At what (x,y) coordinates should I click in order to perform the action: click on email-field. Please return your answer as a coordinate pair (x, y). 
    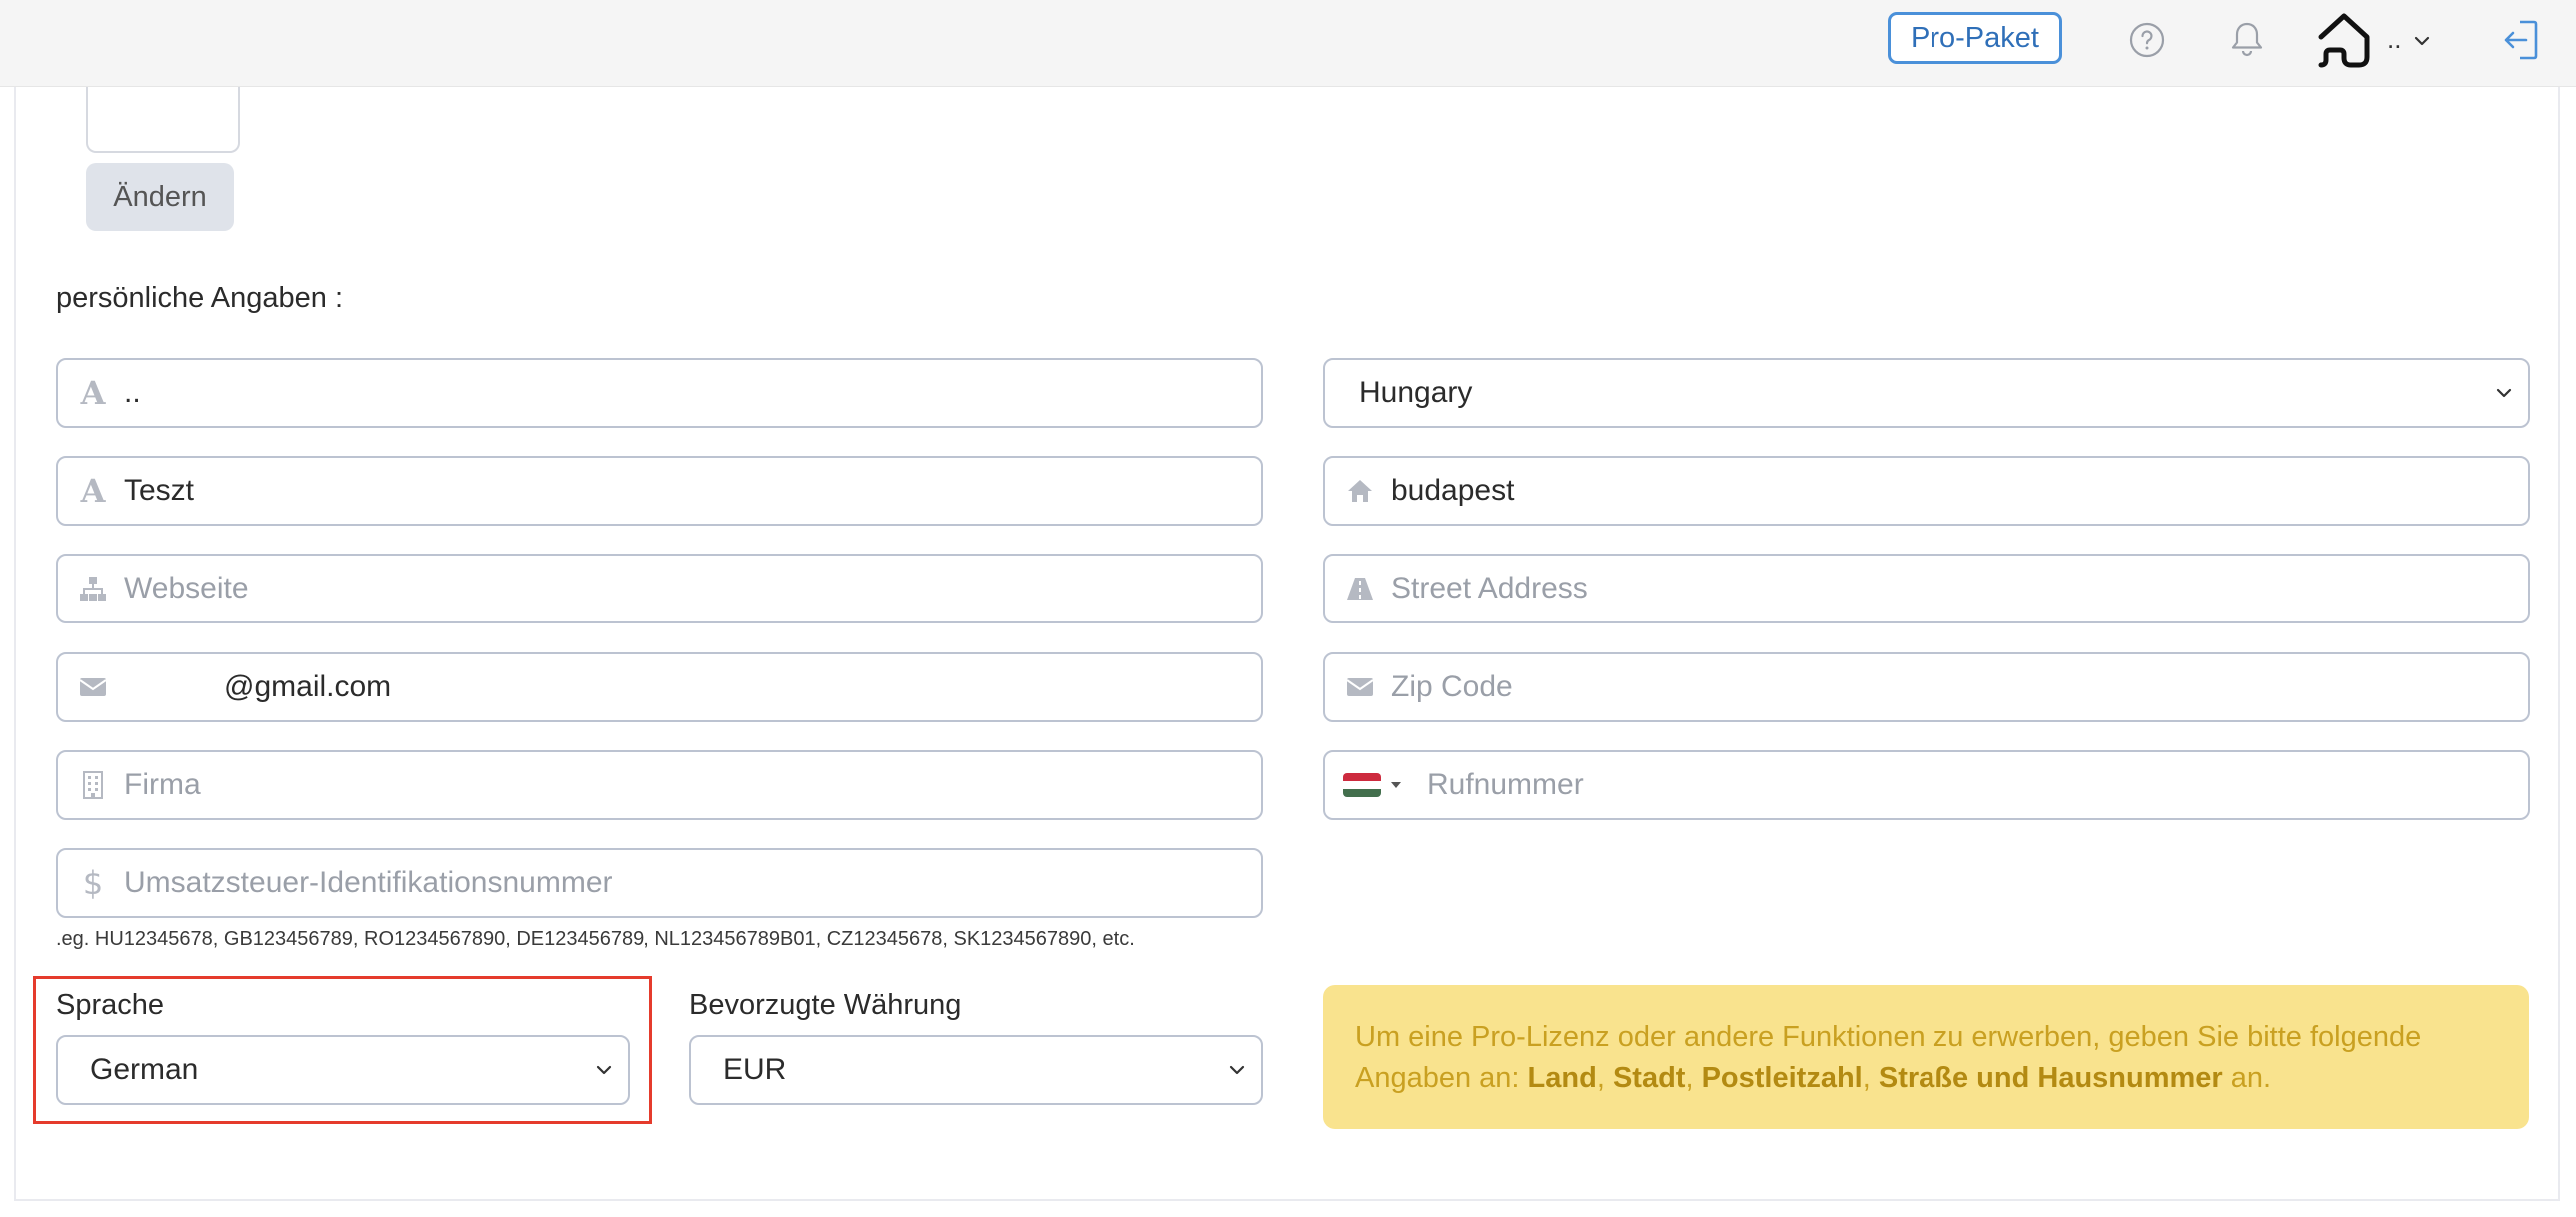
    Looking at the image, I should click on (659, 687).